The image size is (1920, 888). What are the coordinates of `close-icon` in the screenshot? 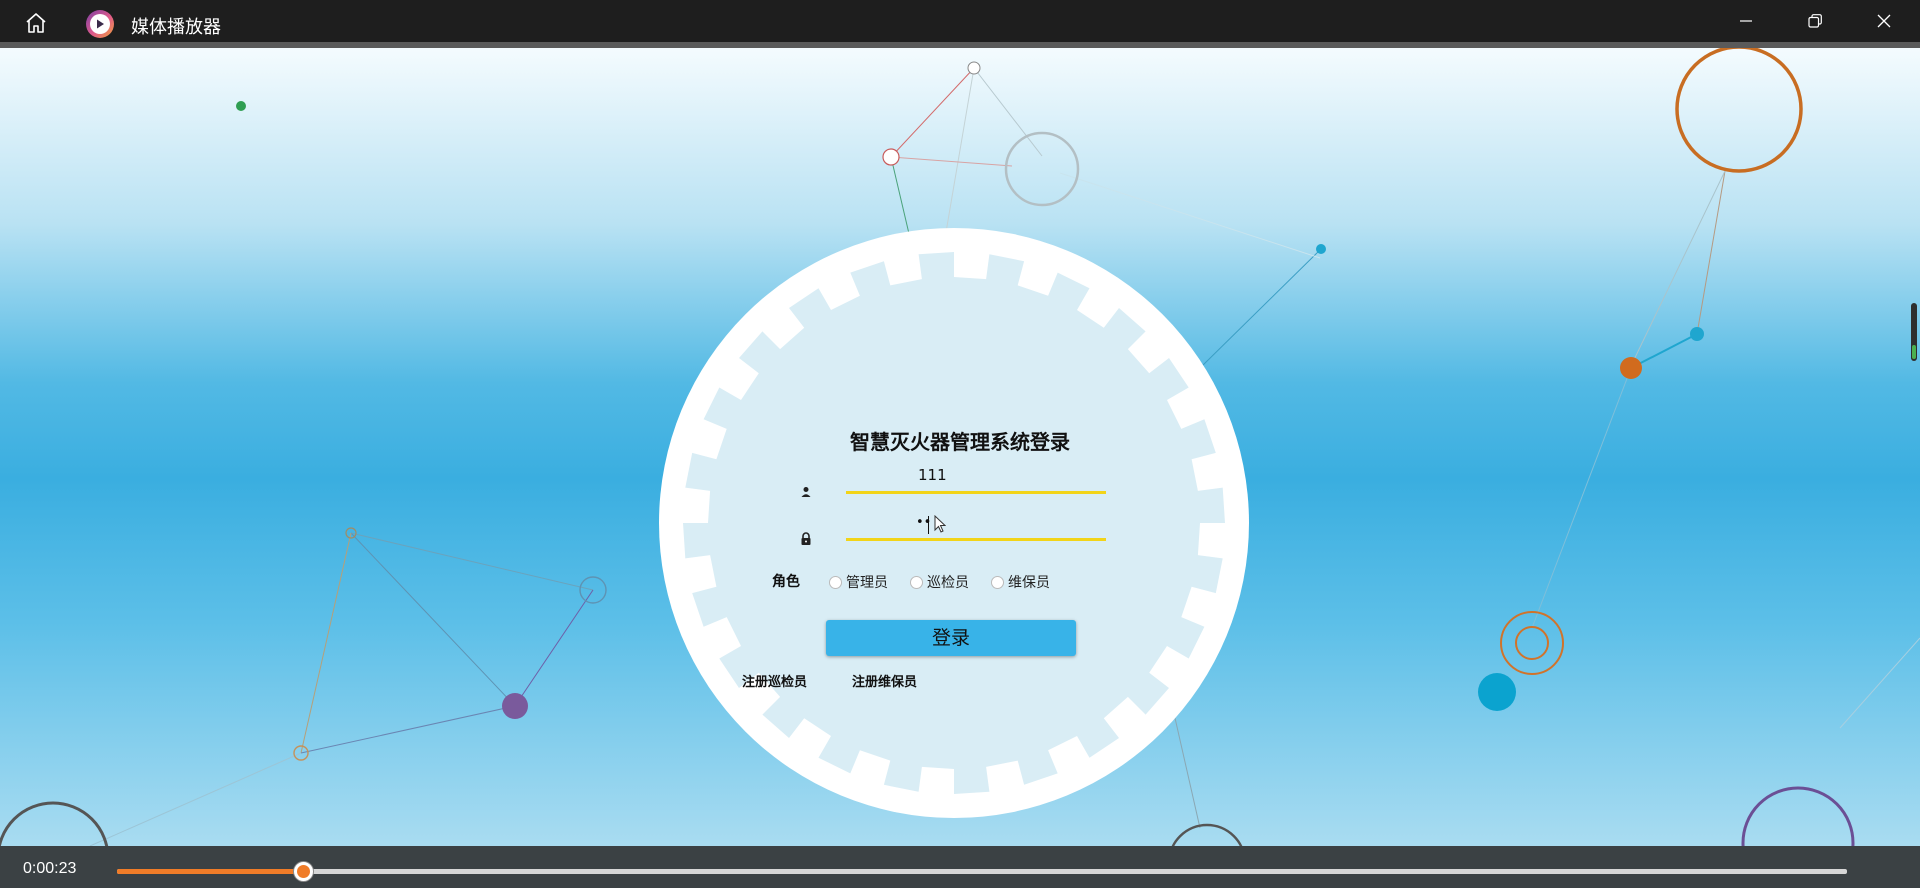 It's located at (1884, 21).